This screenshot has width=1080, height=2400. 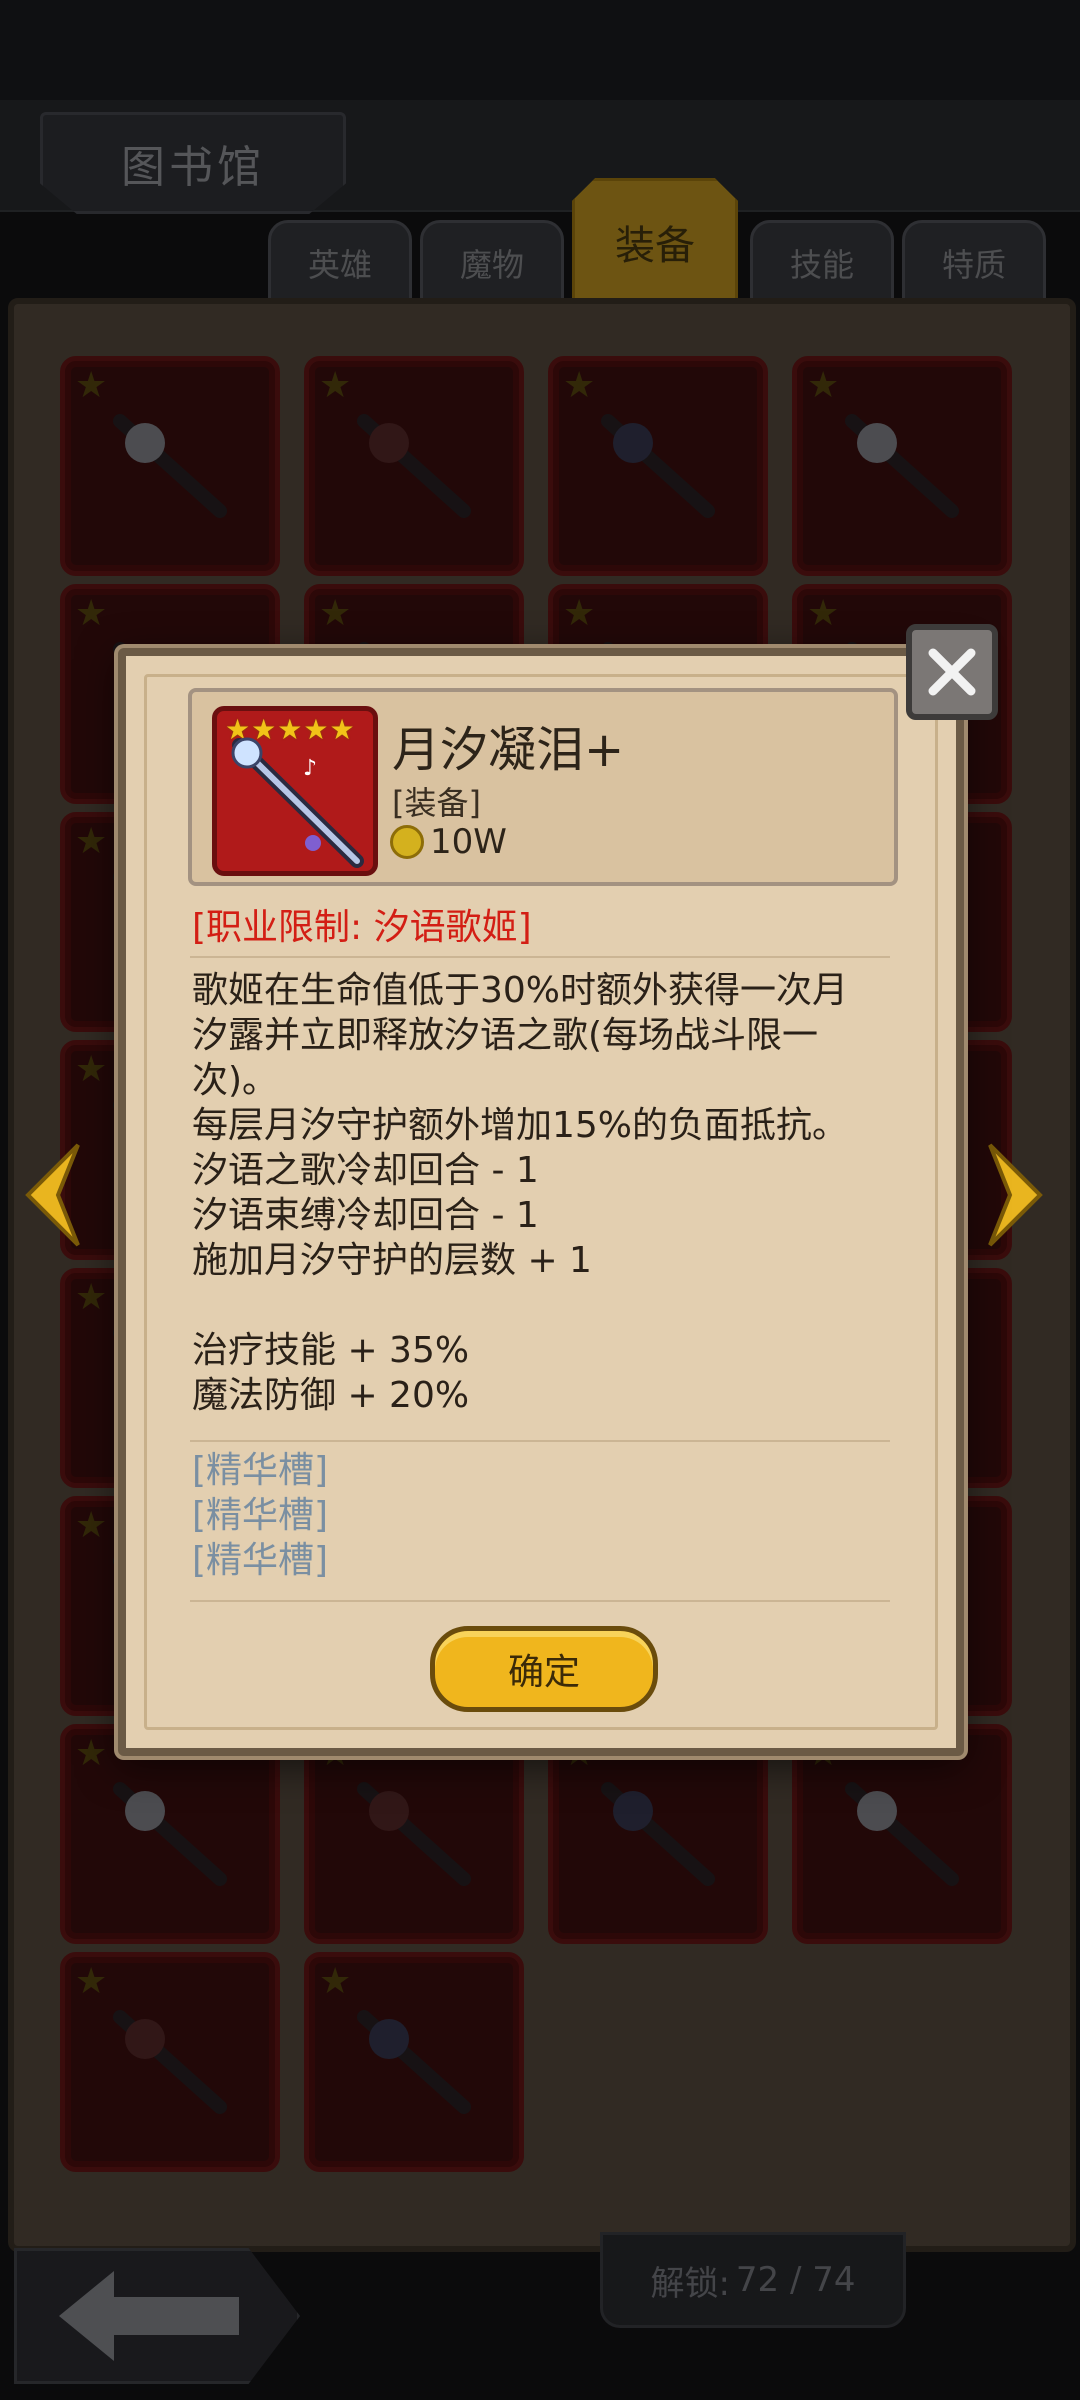 What do you see at coordinates (365, 1170) in the screenshot?
I see `description-line: 汐语之歌冷却回合 - 1` at bounding box center [365, 1170].